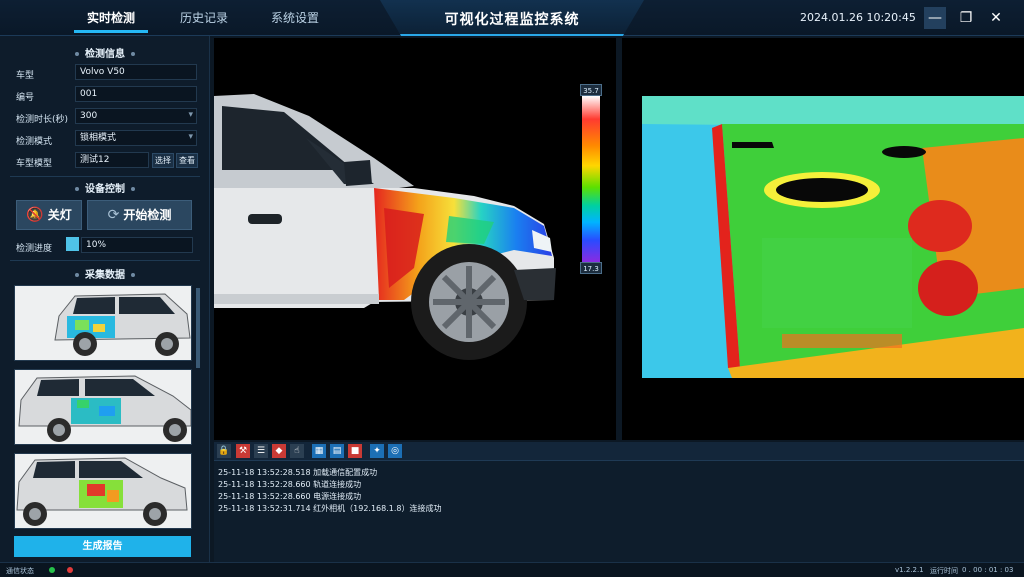 The height and width of the screenshot is (577, 1024). I want to click on target-icon: ◎, so click(395, 451).